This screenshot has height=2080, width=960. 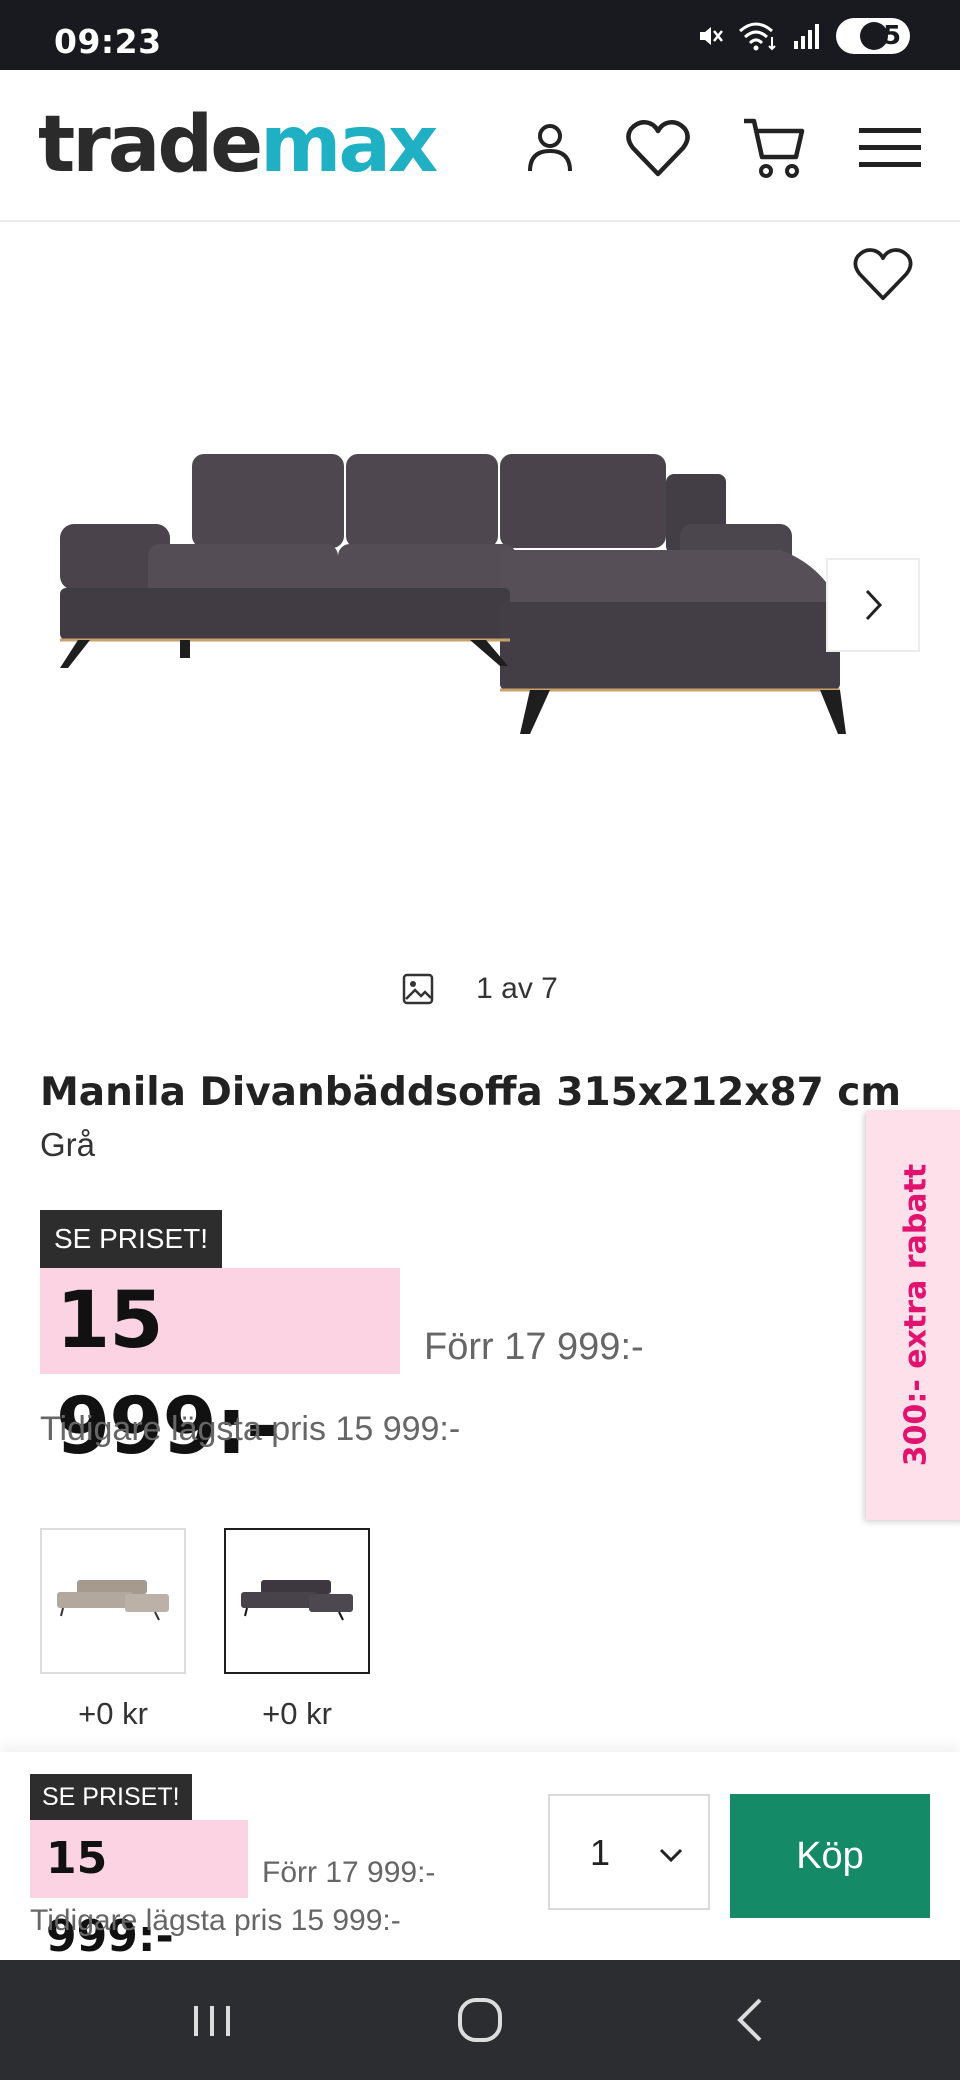 I want to click on promo-side-tab: 300:- extra rabatt, so click(x=913, y=1315).